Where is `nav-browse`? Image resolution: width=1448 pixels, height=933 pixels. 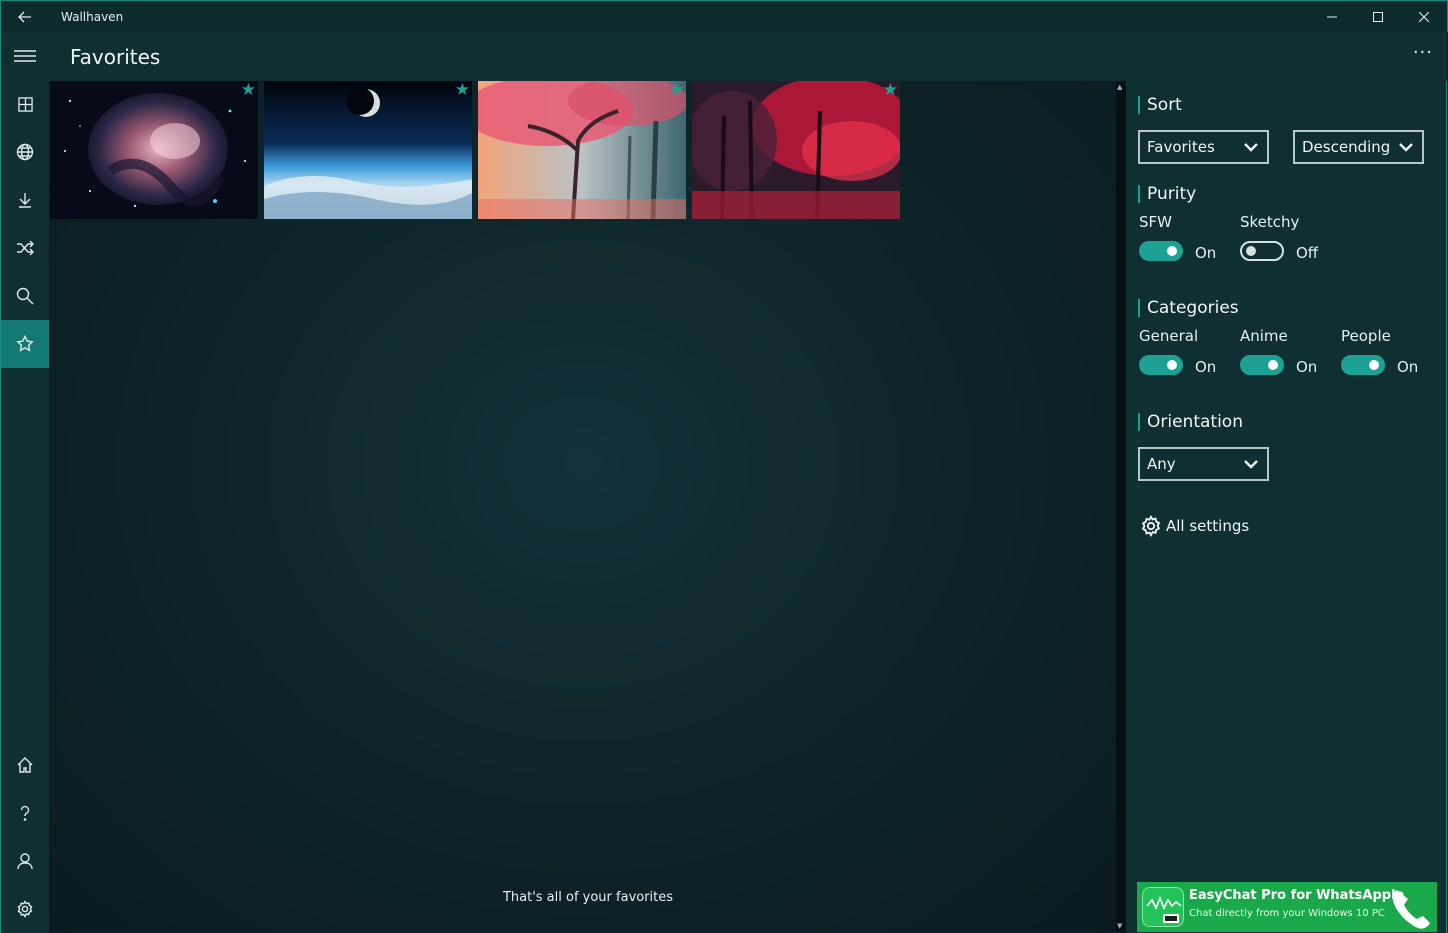 nav-browse is located at coordinates (25, 152).